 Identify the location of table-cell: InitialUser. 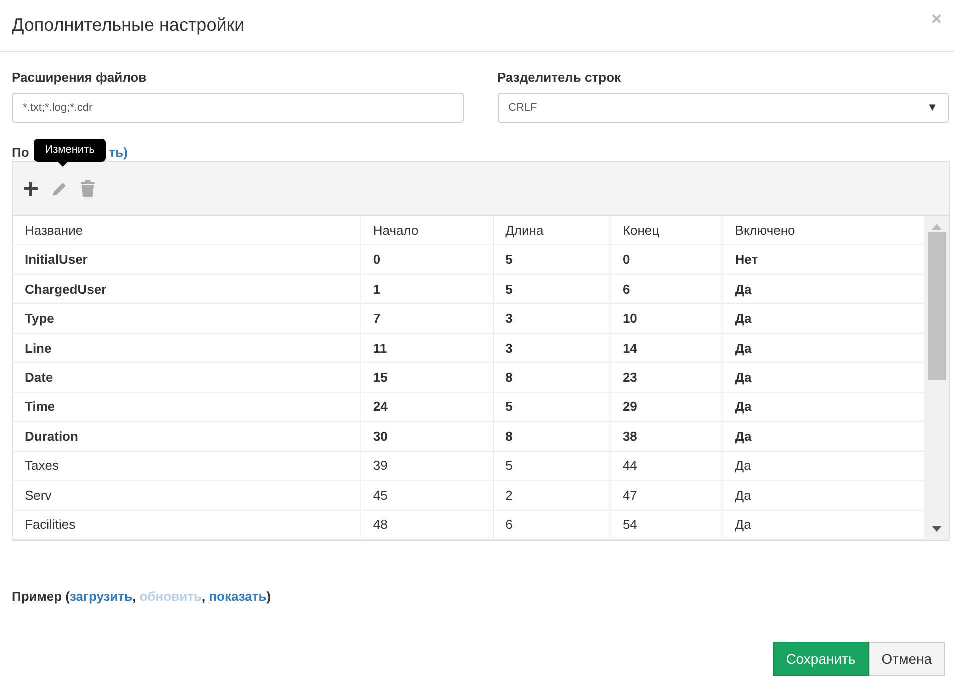
(187, 259).